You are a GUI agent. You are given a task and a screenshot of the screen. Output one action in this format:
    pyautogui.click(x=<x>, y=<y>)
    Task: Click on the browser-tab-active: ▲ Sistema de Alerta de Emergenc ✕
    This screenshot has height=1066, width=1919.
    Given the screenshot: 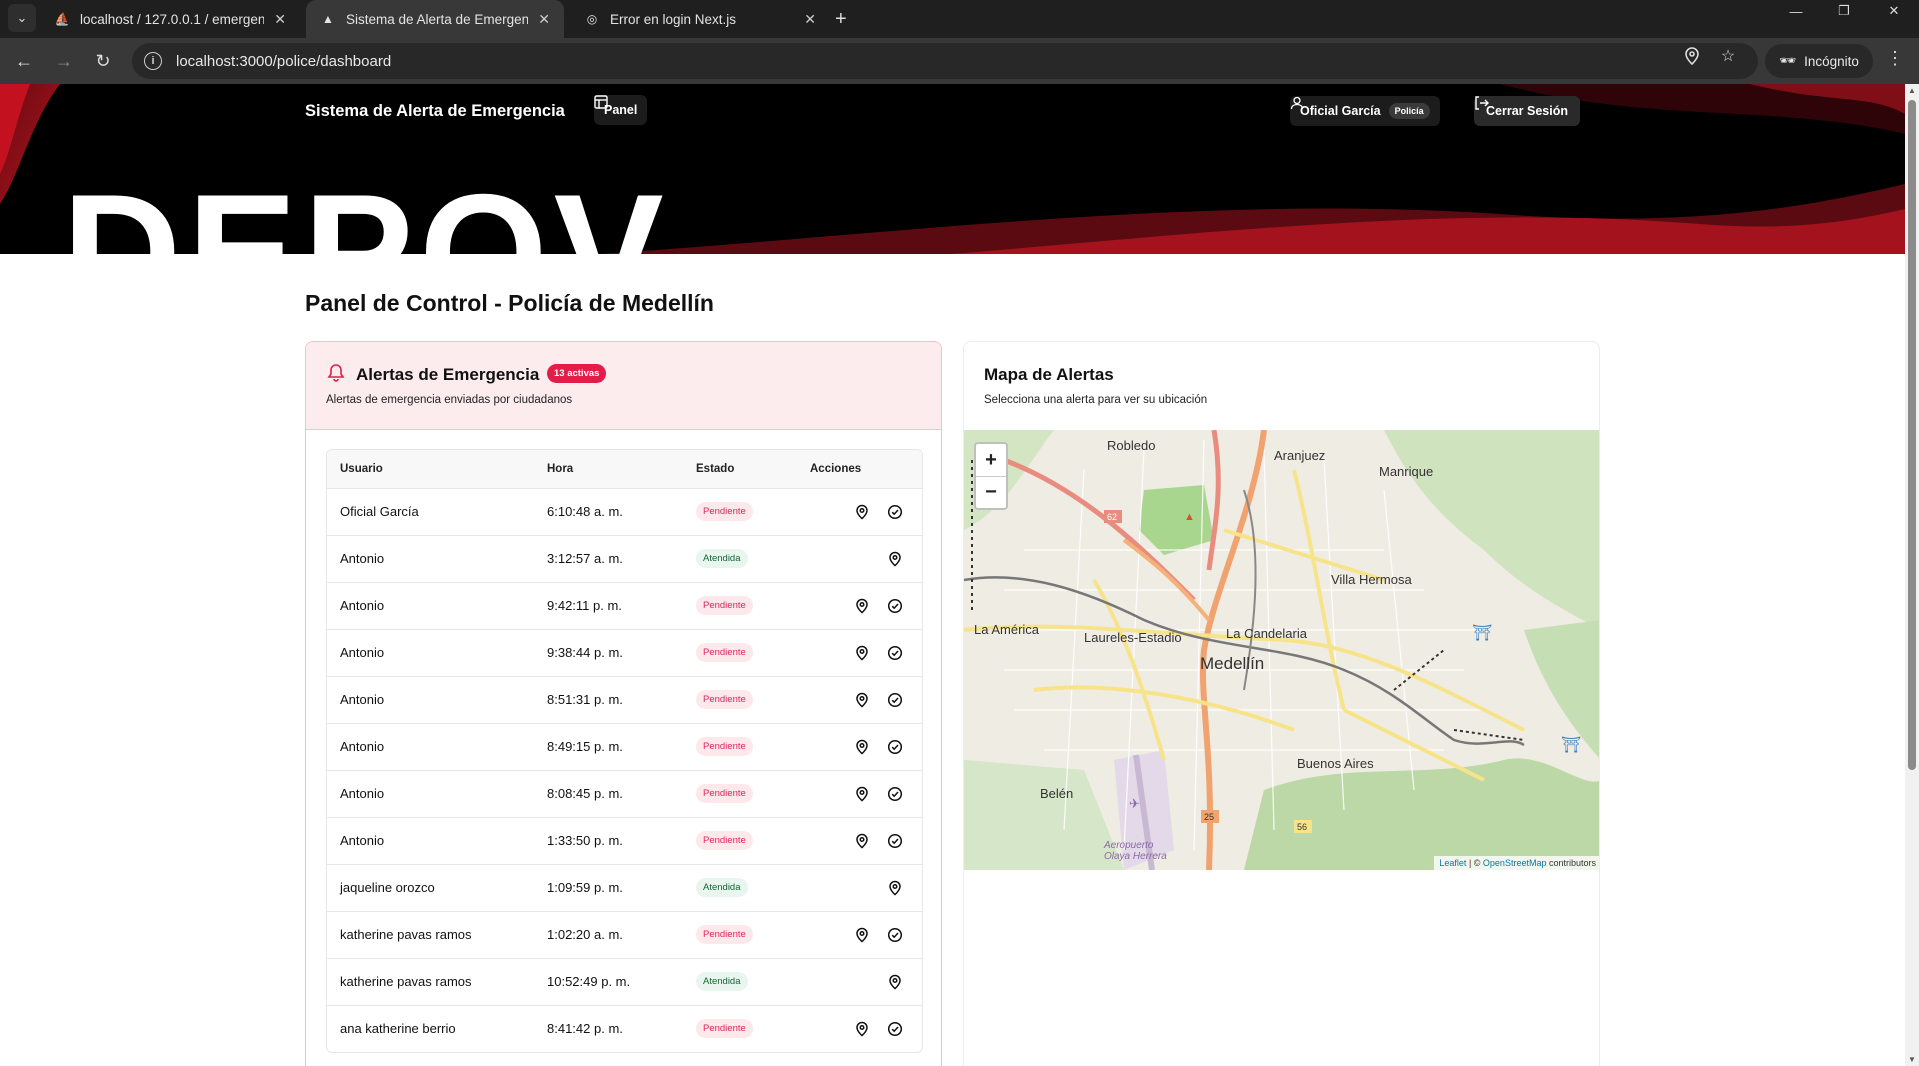 What is the action you would take?
    pyautogui.click(x=435, y=19)
    